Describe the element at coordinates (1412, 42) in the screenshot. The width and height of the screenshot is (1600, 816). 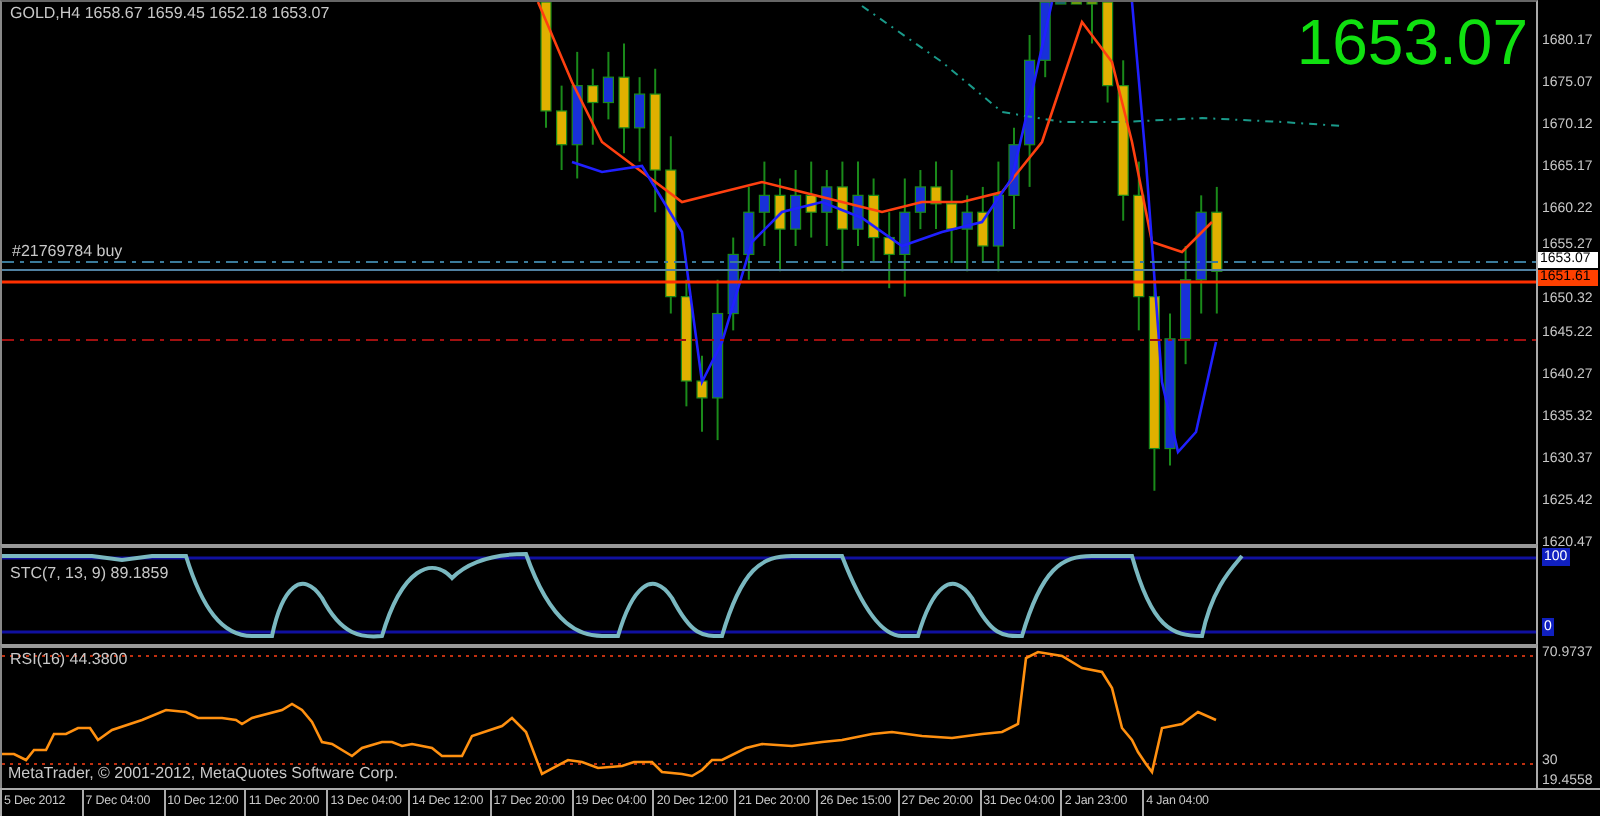
I see `last-price: 1653.07` at that location.